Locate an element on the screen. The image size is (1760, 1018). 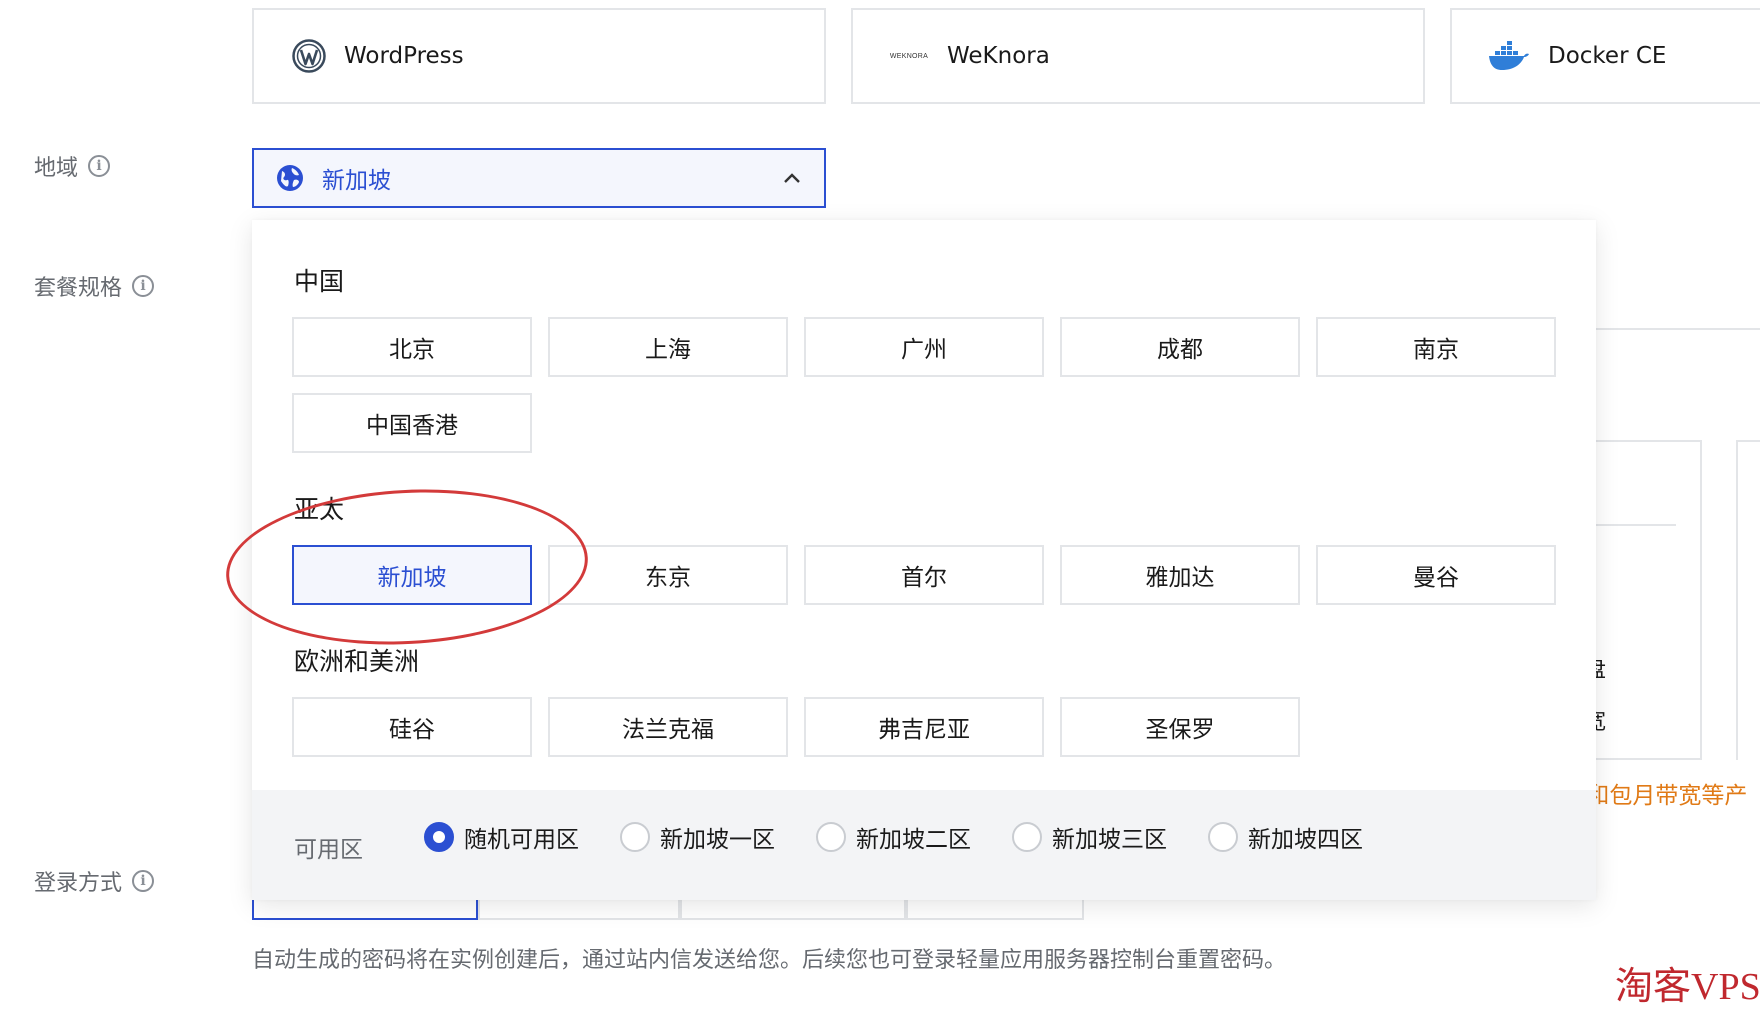
zone-option-sg-2: 新加坡二区 is located at coordinates (893, 837).